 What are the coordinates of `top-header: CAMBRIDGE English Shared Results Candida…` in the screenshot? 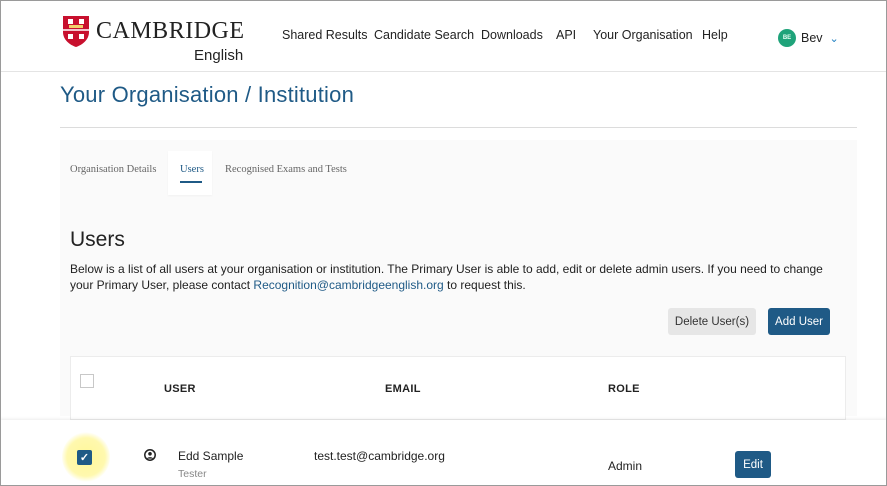 It's located at (443, 36).